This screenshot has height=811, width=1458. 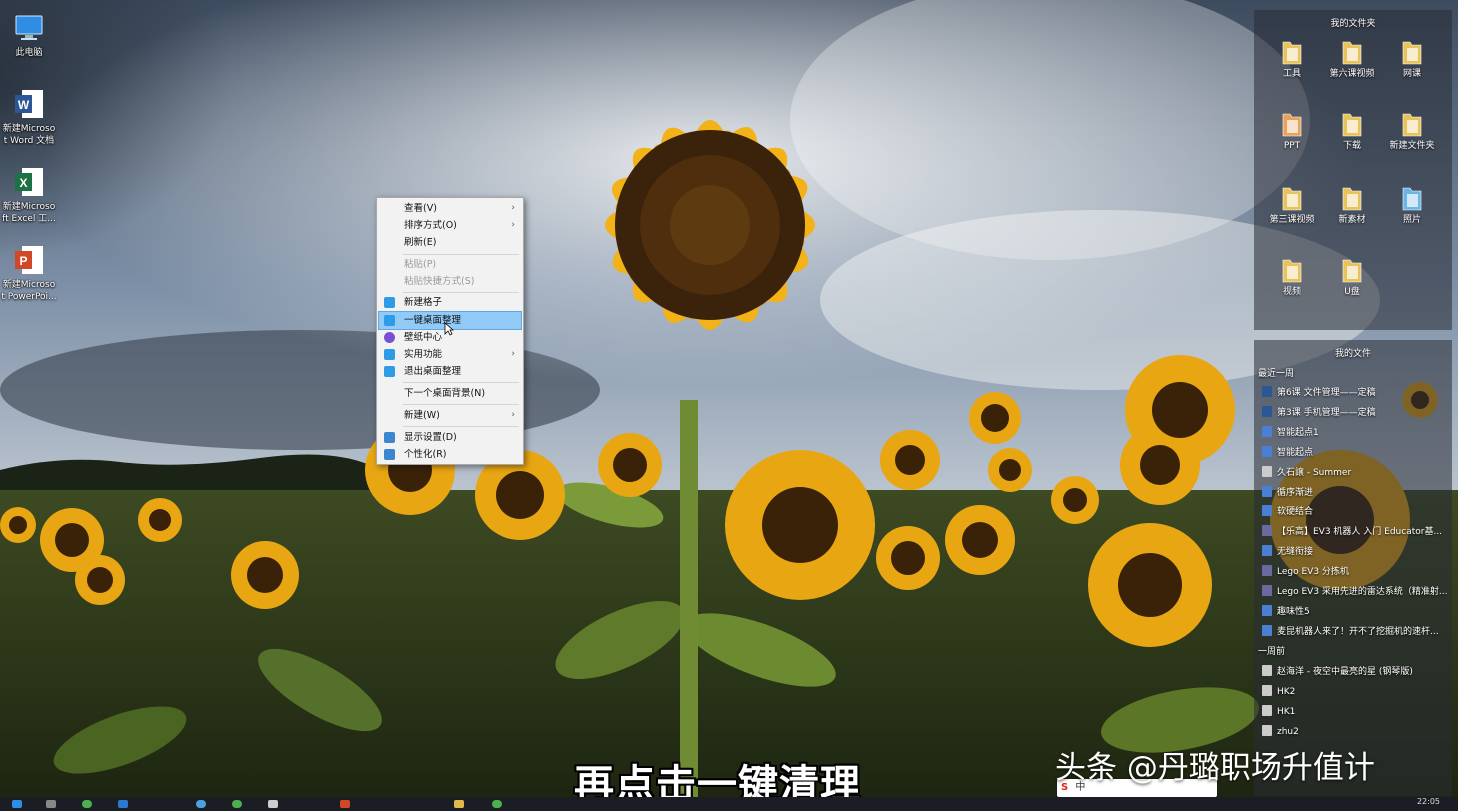 I want to click on folder-item: 第三课视频, so click(x=1292, y=205).